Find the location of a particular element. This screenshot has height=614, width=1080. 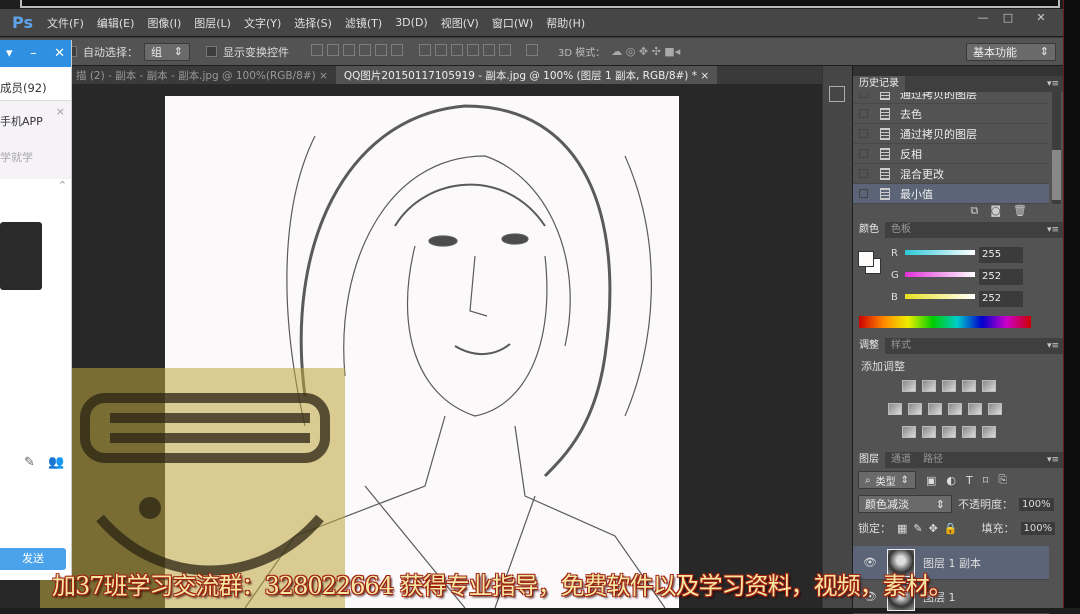

notice-close-icon: × is located at coordinates (60, 111).